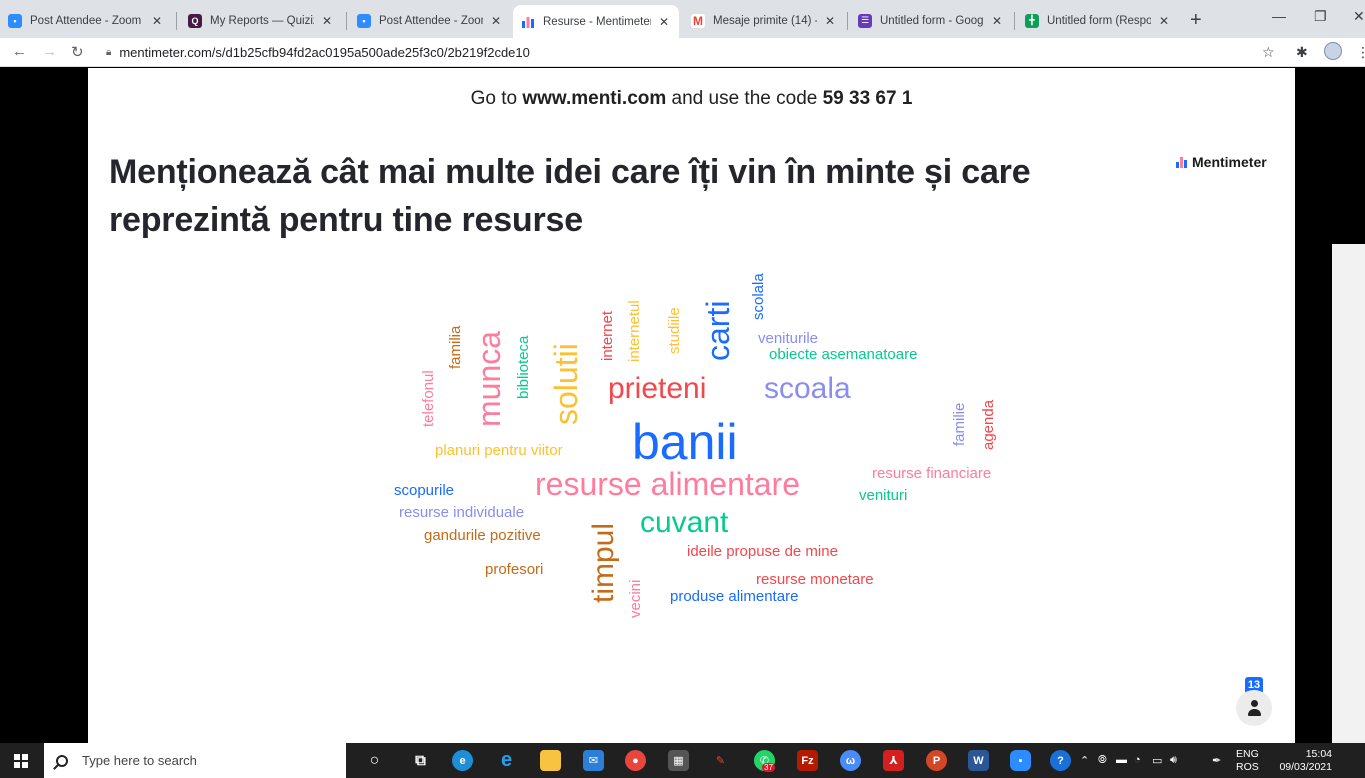 Image resolution: width=1365 pixels, height=778 pixels. What do you see at coordinates (988, 424) in the screenshot?
I see `word-cloud-word: agenda` at bounding box center [988, 424].